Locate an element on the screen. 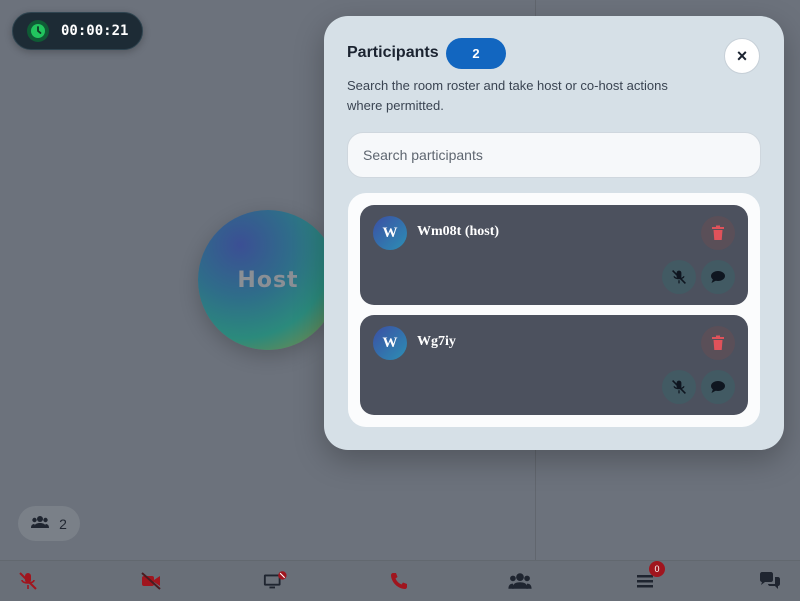 The image size is (800, 601). host-avatar-tile: Host is located at coordinates (268, 280).